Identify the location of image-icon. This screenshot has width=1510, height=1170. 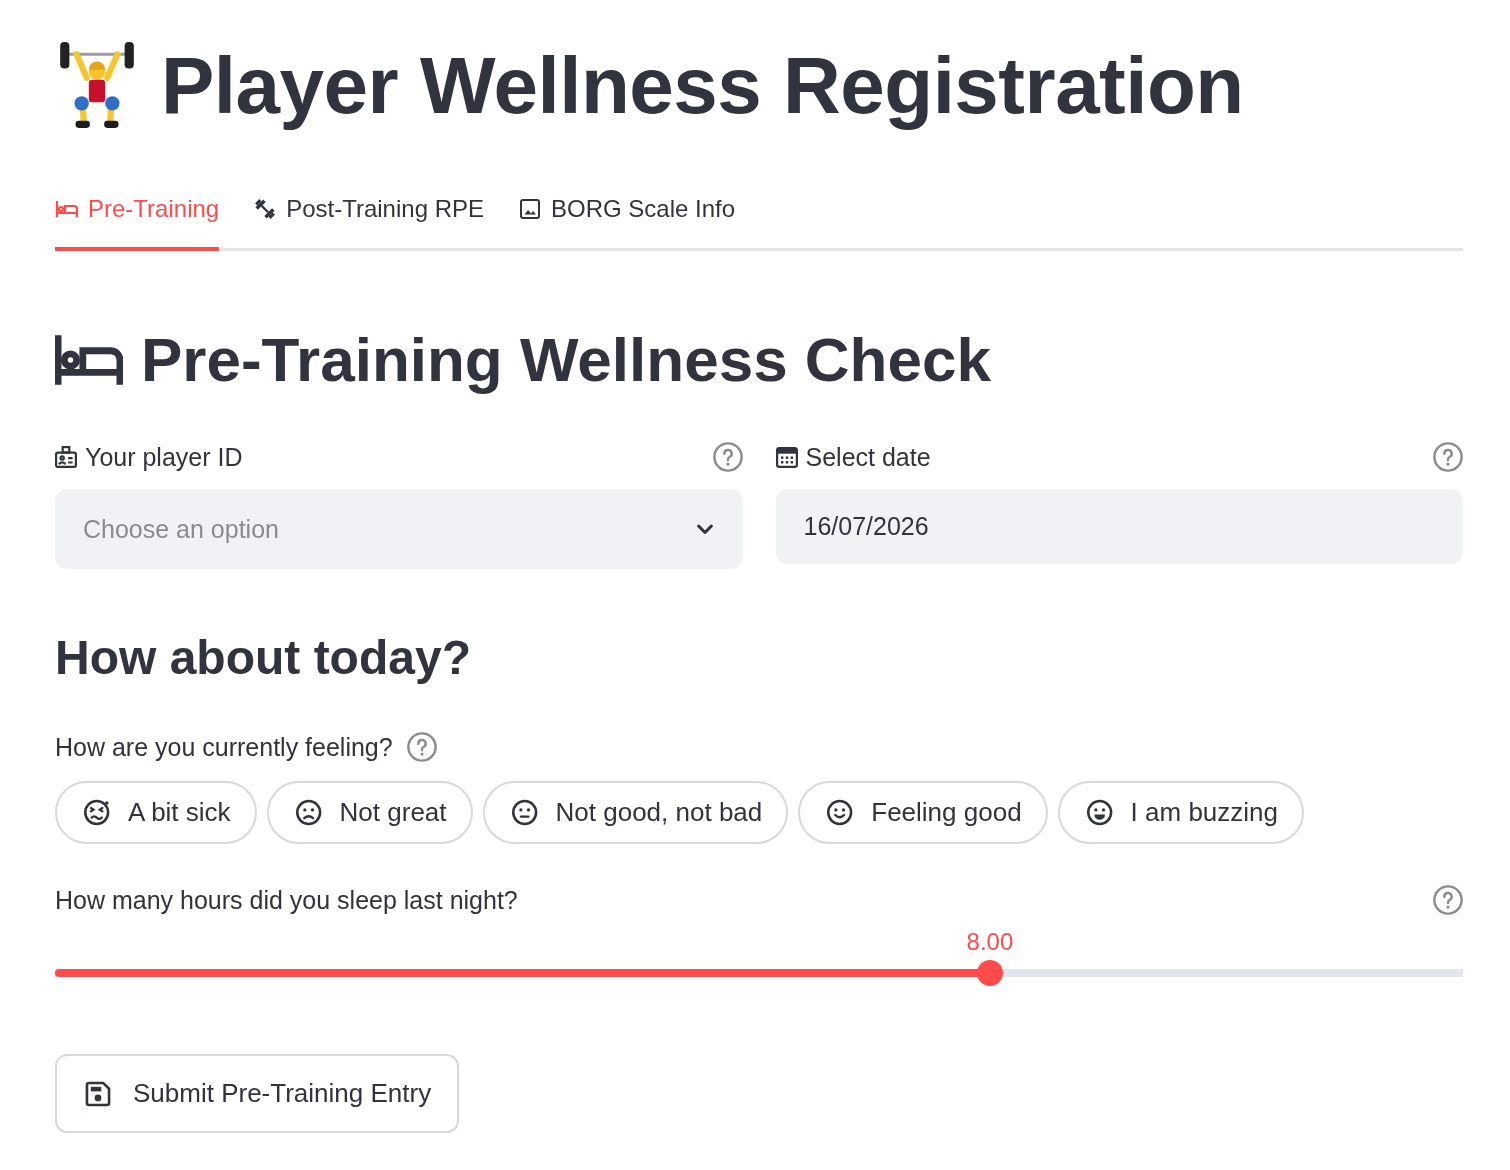
(530, 209).